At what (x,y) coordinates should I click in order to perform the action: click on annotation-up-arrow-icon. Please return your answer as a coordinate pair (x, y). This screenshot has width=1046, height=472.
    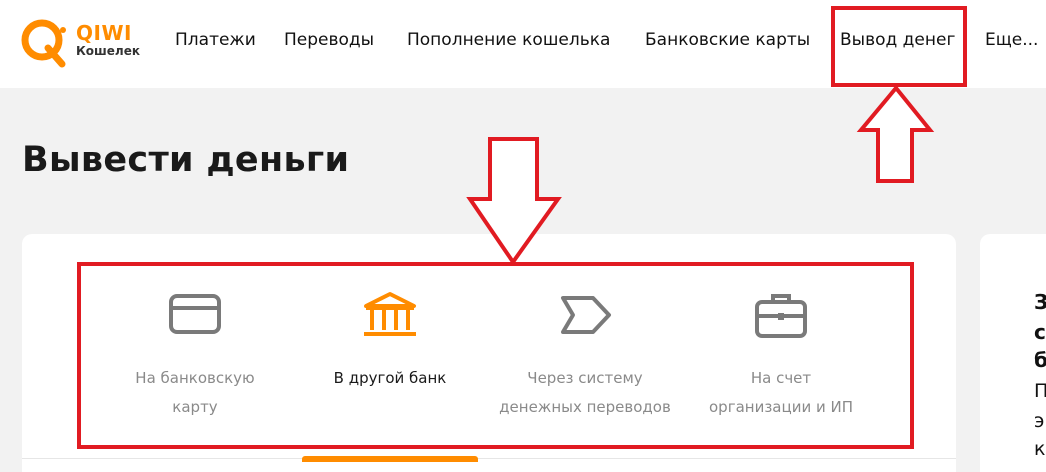
    Looking at the image, I should click on (895, 133).